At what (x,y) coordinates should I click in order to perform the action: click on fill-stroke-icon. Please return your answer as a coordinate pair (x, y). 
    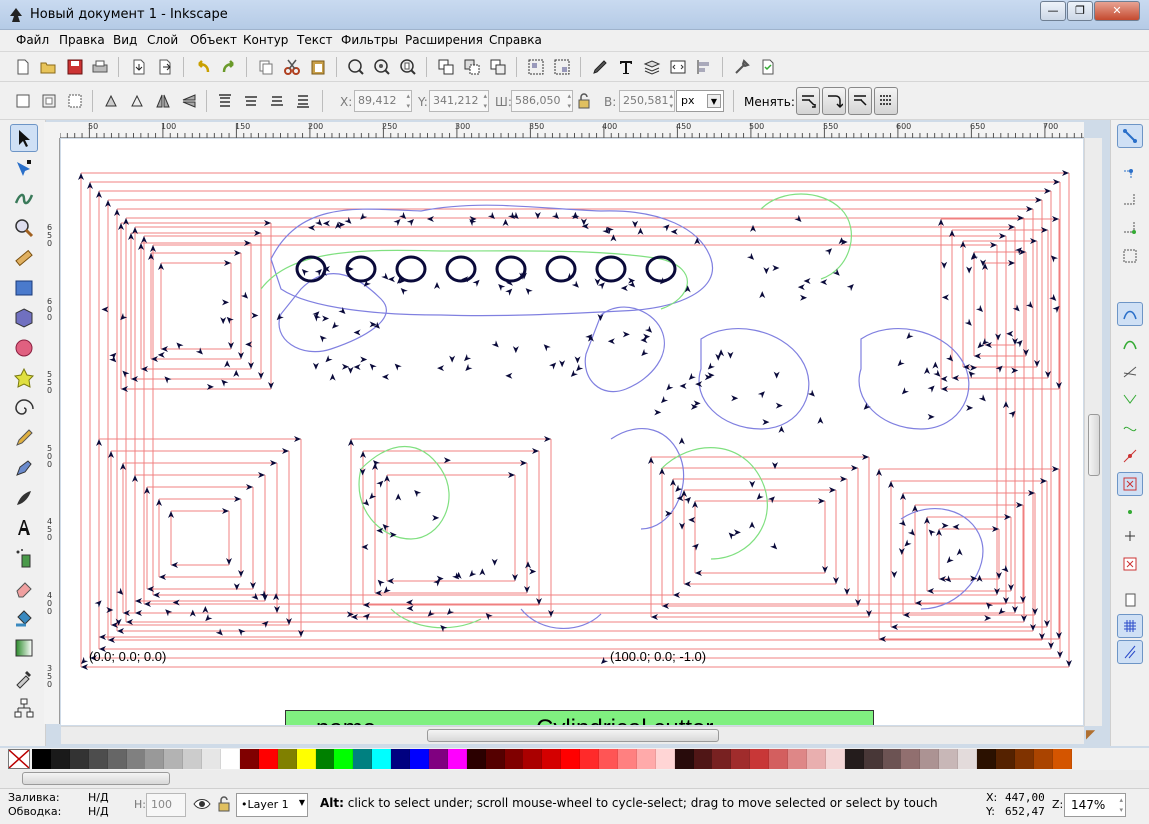
    Looking at the image, I should click on (600, 67).